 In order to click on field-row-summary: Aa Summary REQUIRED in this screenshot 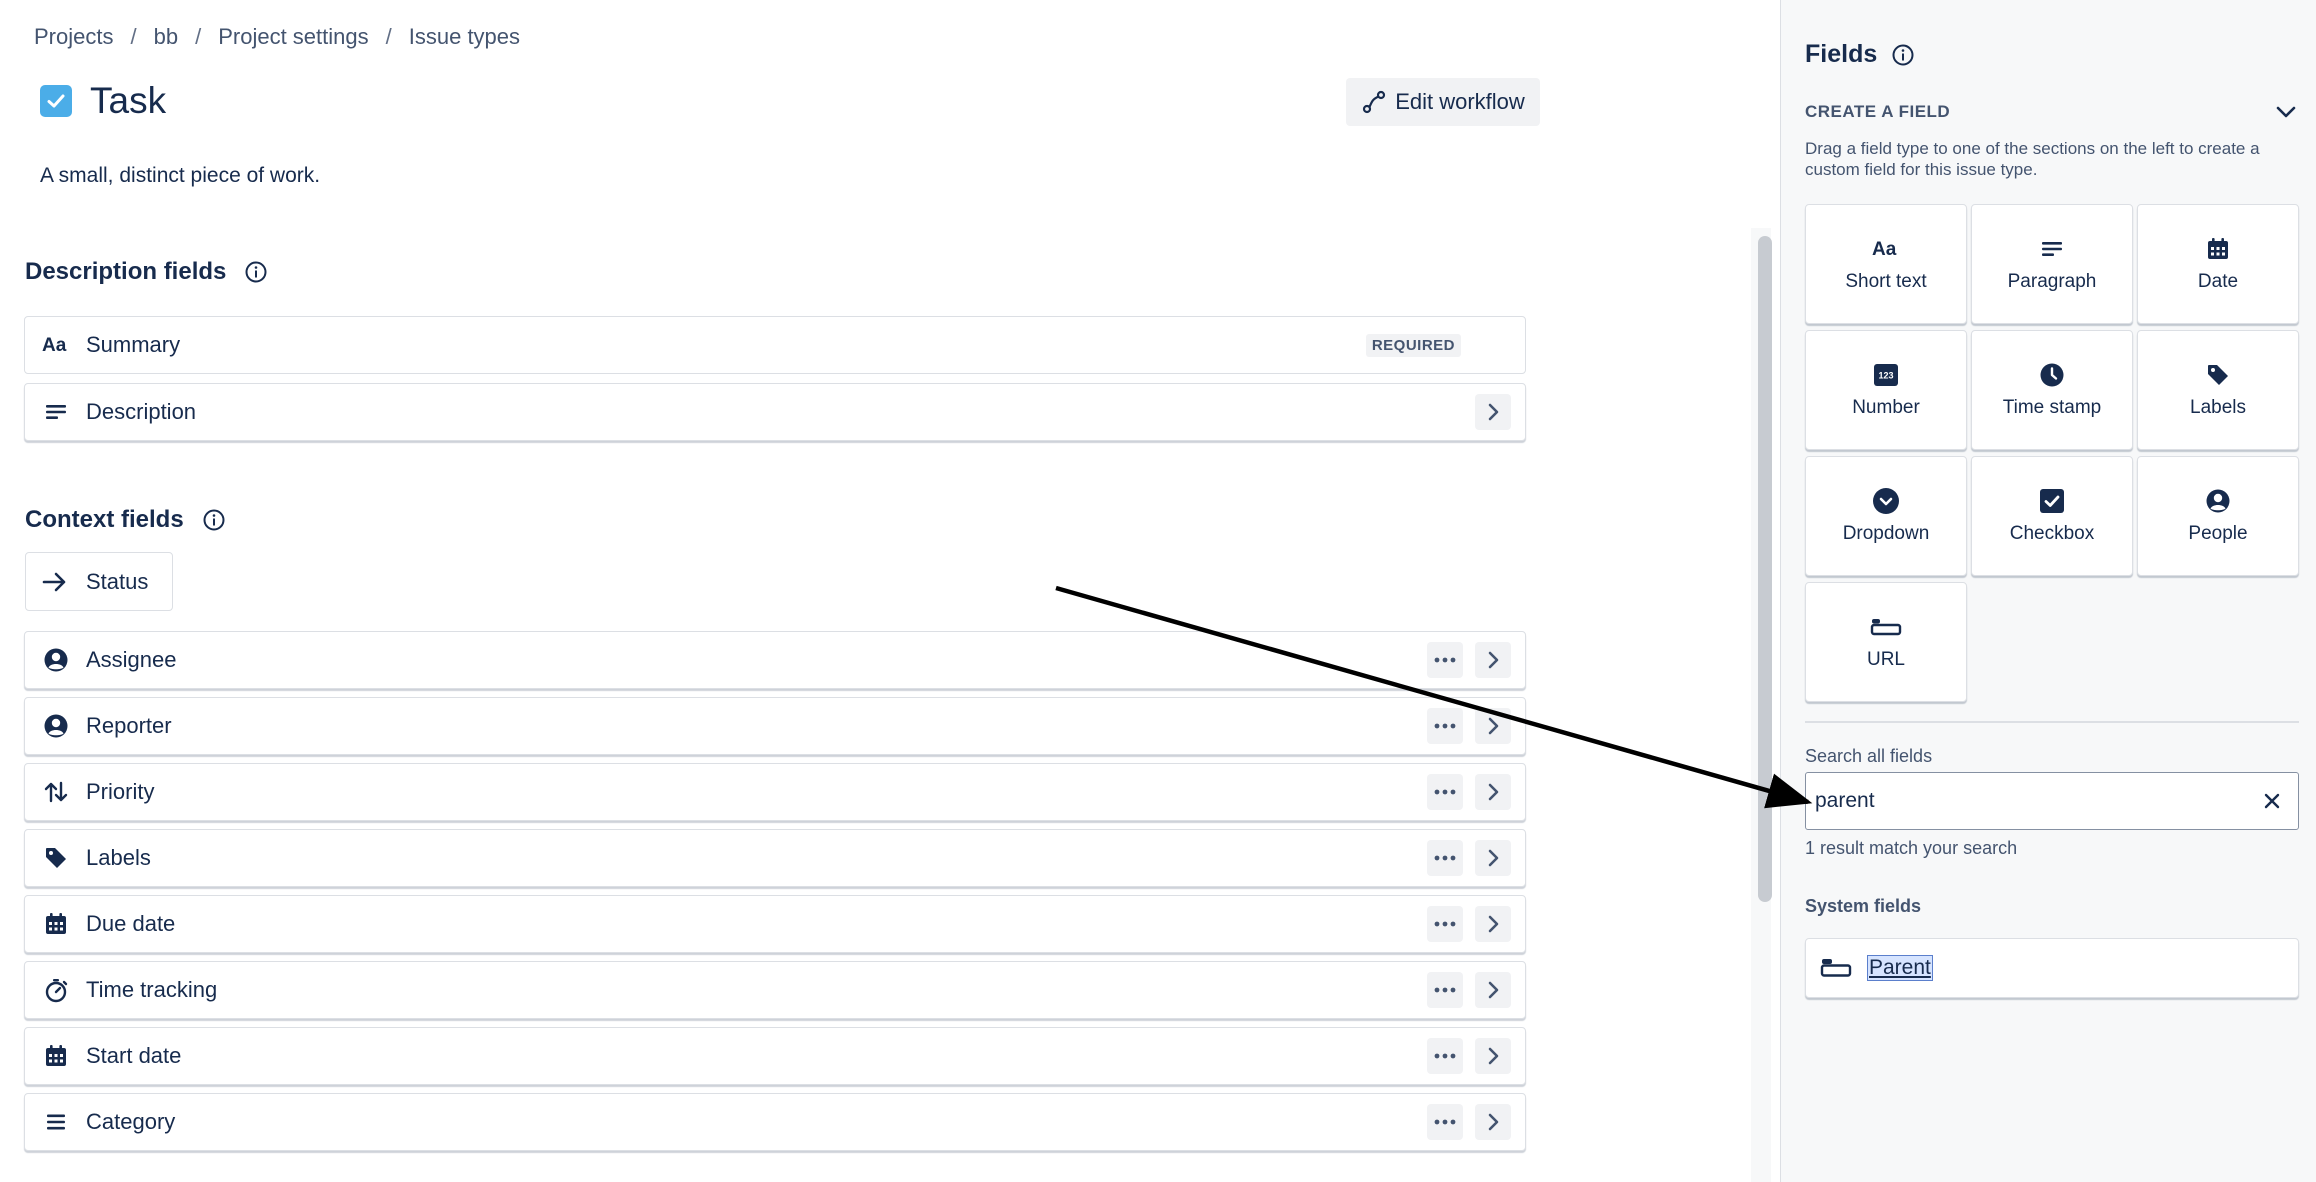, I will do `click(775, 345)`.